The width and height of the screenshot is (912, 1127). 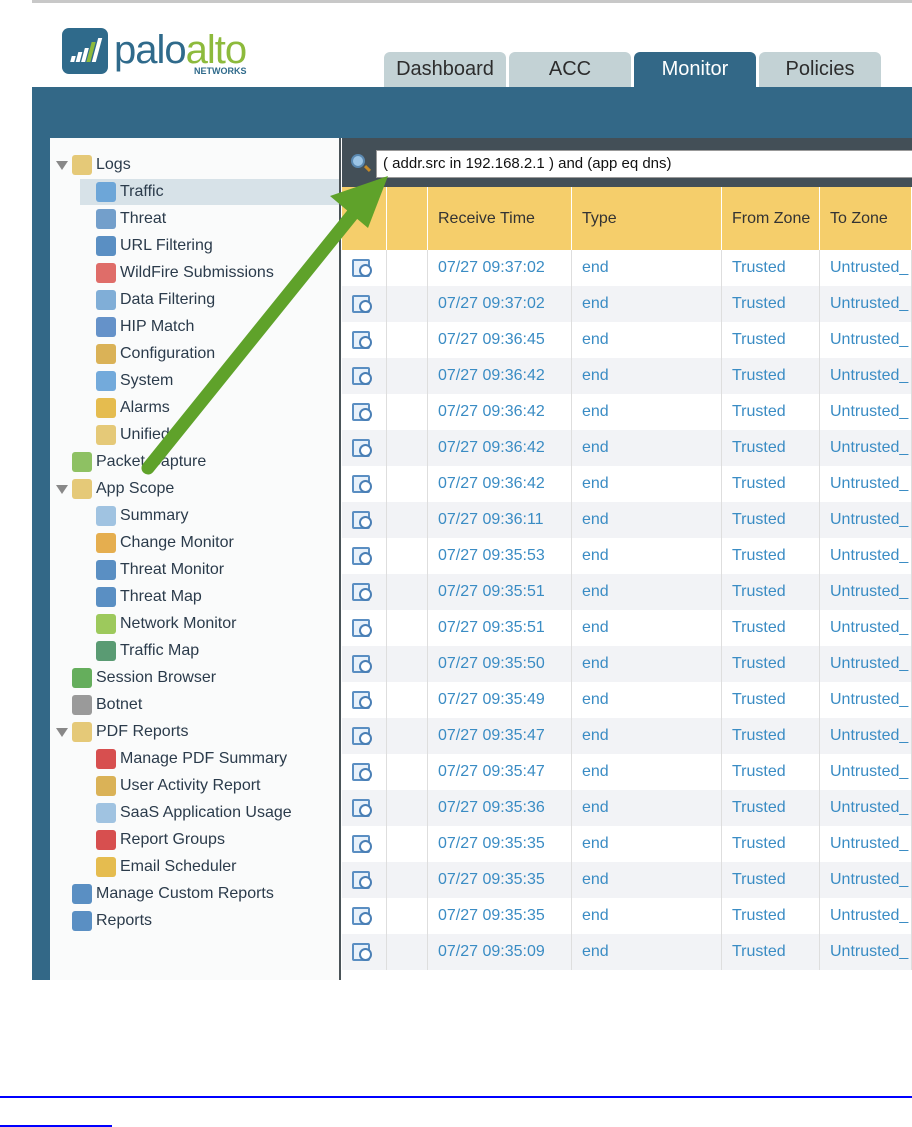 What do you see at coordinates (207, 786) in the screenshot?
I see `sidebar-item-user-activity-report: User Activity Report` at bounding box center [207, 786].